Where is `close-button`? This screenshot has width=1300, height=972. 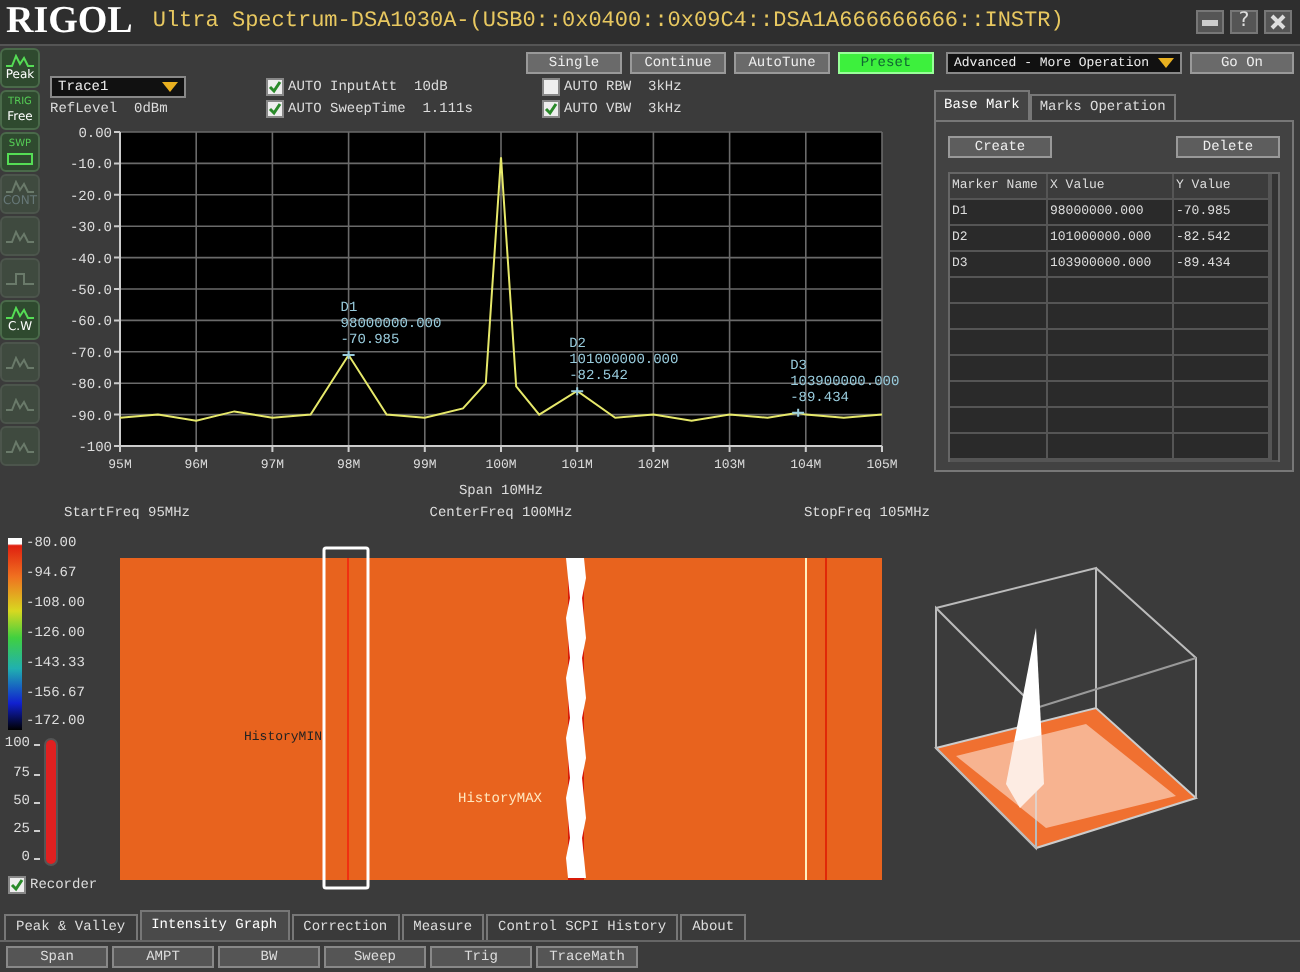
close-button is located at coordinates (1278, 22).